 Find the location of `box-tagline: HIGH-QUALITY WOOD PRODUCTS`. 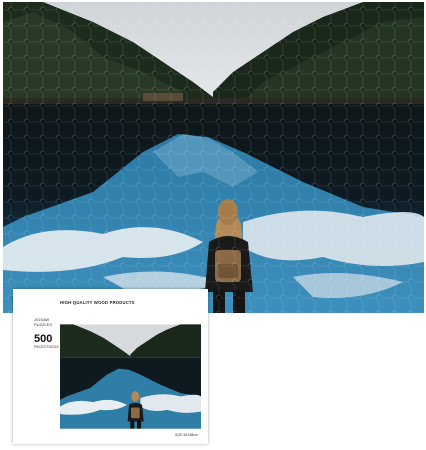

box-tagline: HIGH-QUALITY WOOD PRODUCTS is located at coordinates (97, 302).